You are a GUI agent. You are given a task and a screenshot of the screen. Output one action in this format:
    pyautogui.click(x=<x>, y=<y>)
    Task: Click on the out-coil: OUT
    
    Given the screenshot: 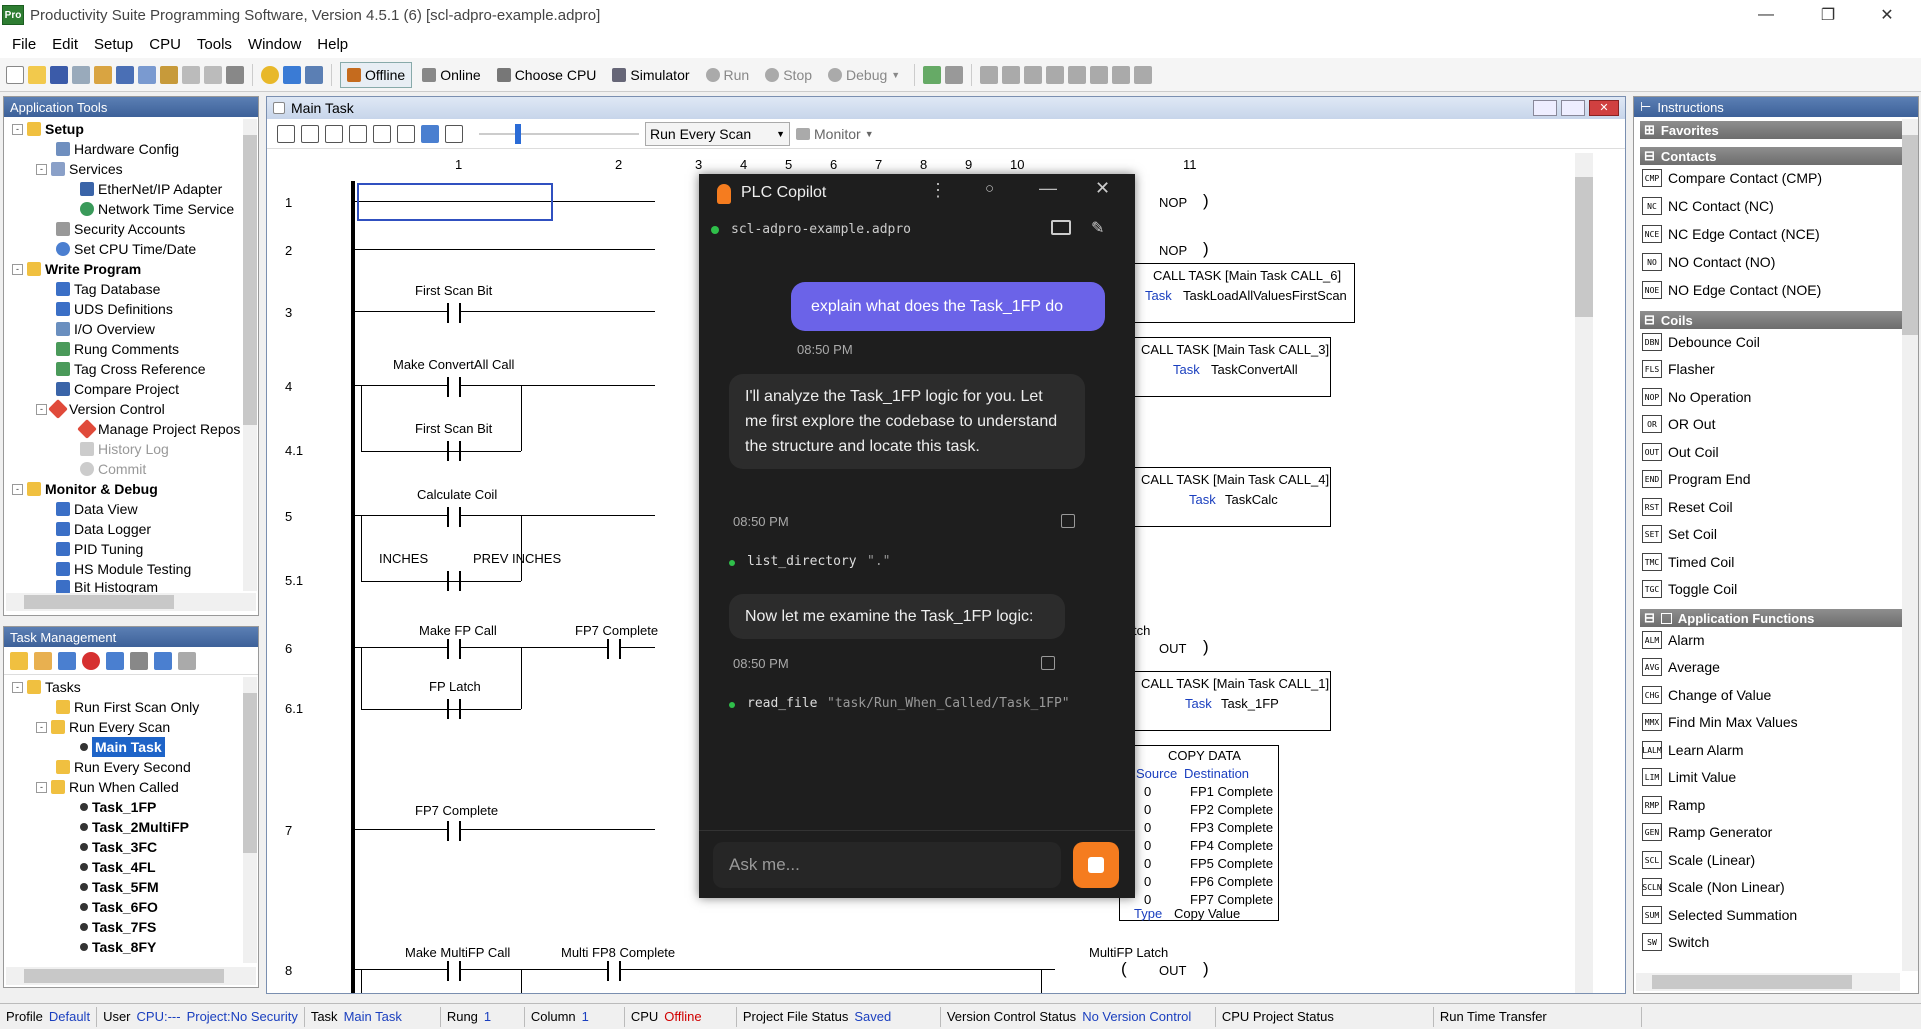 What is the action you would take?
    pyautogui.click(x=1172, y=648)
    